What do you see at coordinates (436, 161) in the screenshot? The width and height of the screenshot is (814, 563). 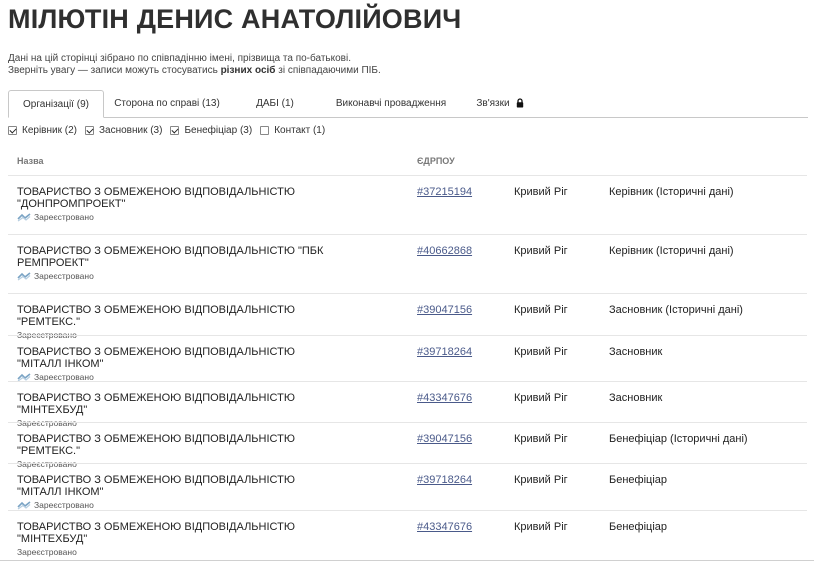 I see `column-header-code: ЄДРПОУ` at bounding box center [436, 161].